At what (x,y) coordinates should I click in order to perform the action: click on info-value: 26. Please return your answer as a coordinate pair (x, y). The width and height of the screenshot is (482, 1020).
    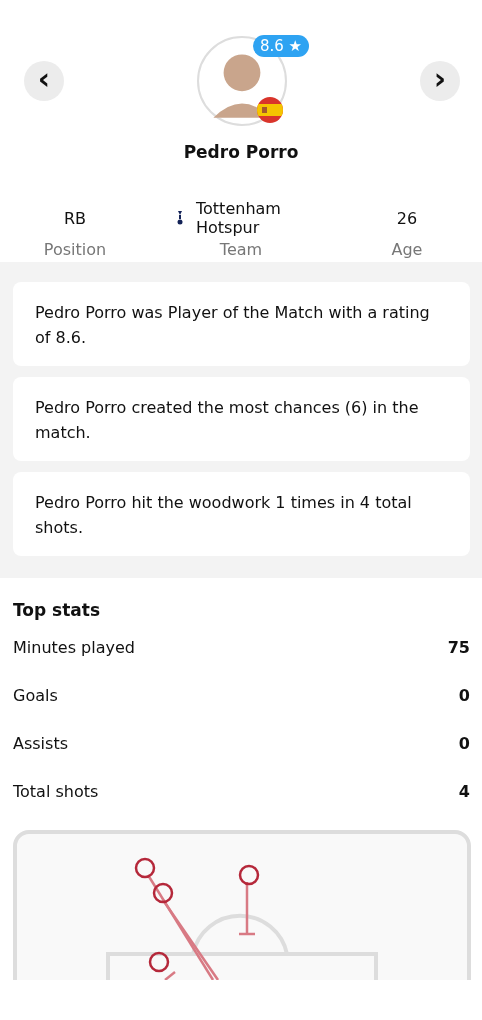
    Looking at the image, I should click on (407, 218).